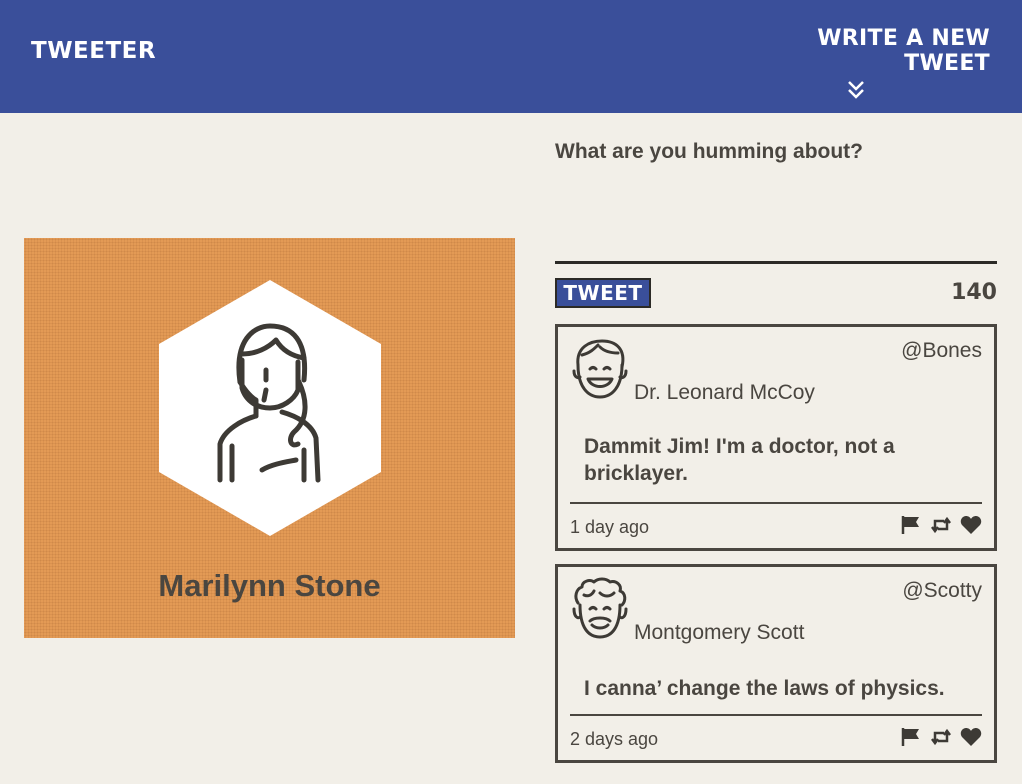 The width and height of the screenshot is (1022, 784). I want to click on write-new-tweet-toggle: WRITE A NEW TWEET, so click(860, 64).